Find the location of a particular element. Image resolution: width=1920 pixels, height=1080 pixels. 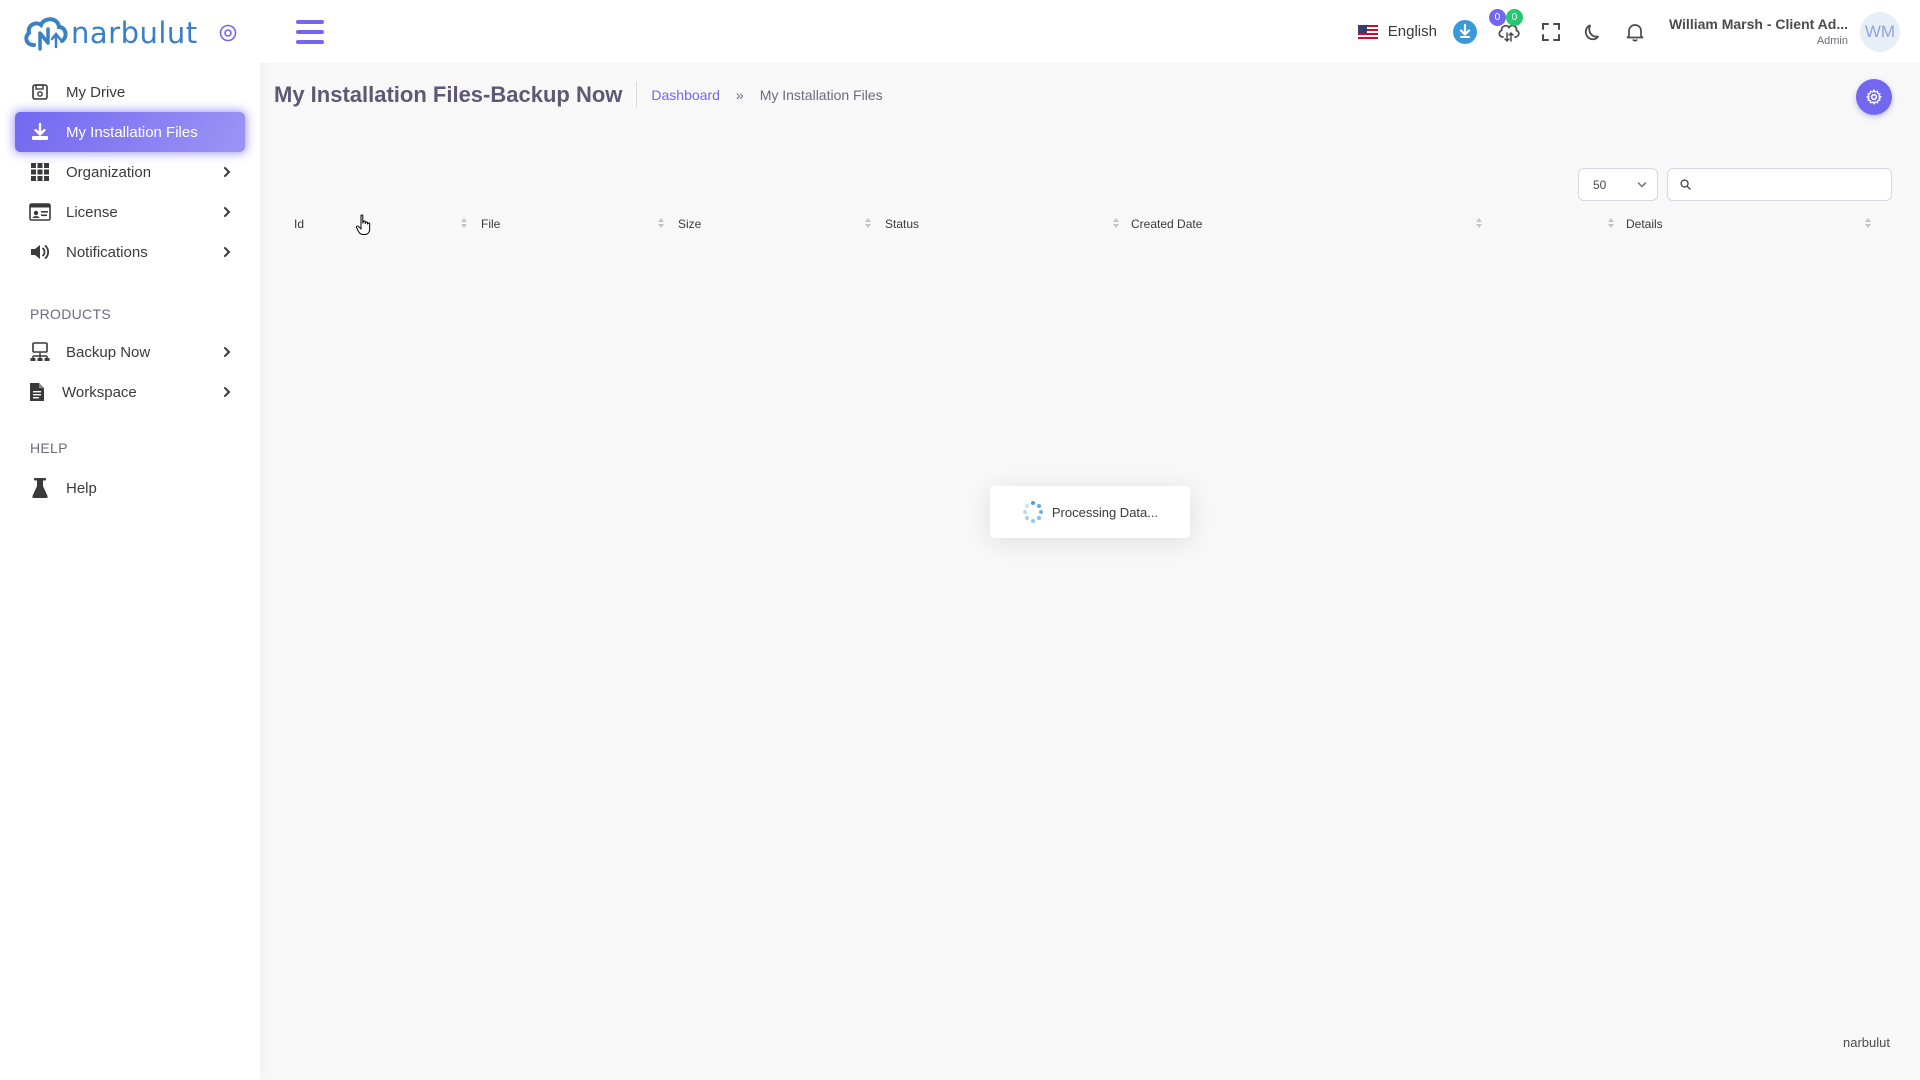

sidebar-item-workspace: Workspace is located at coordinates (130, 392).